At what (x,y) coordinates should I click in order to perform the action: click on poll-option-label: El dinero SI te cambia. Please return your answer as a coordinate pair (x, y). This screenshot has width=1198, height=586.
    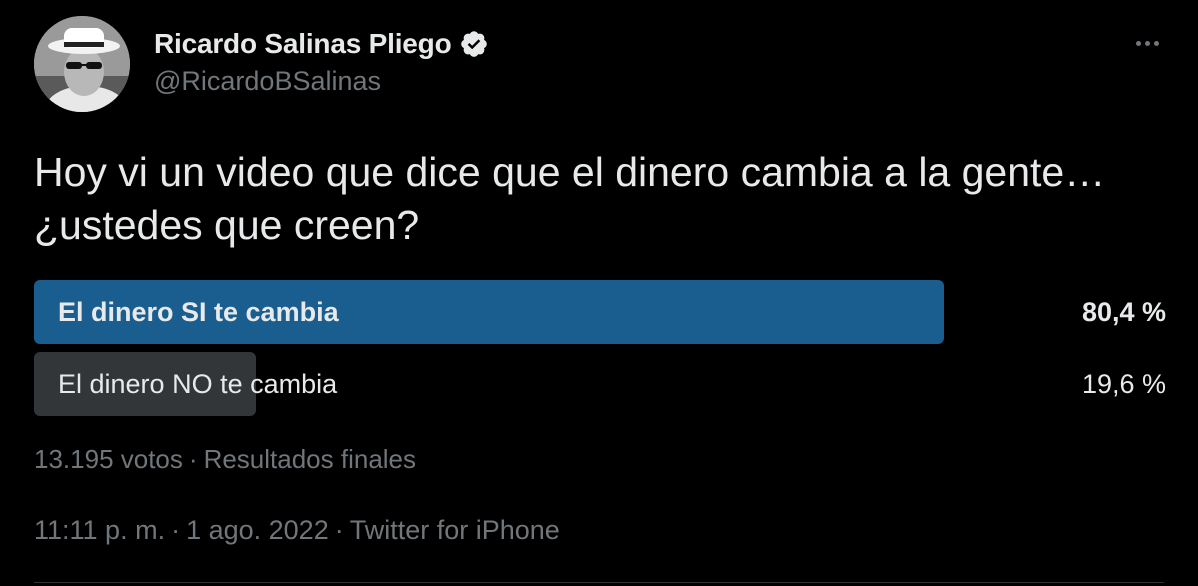
    Looking at the image, I should click on (198, 312).